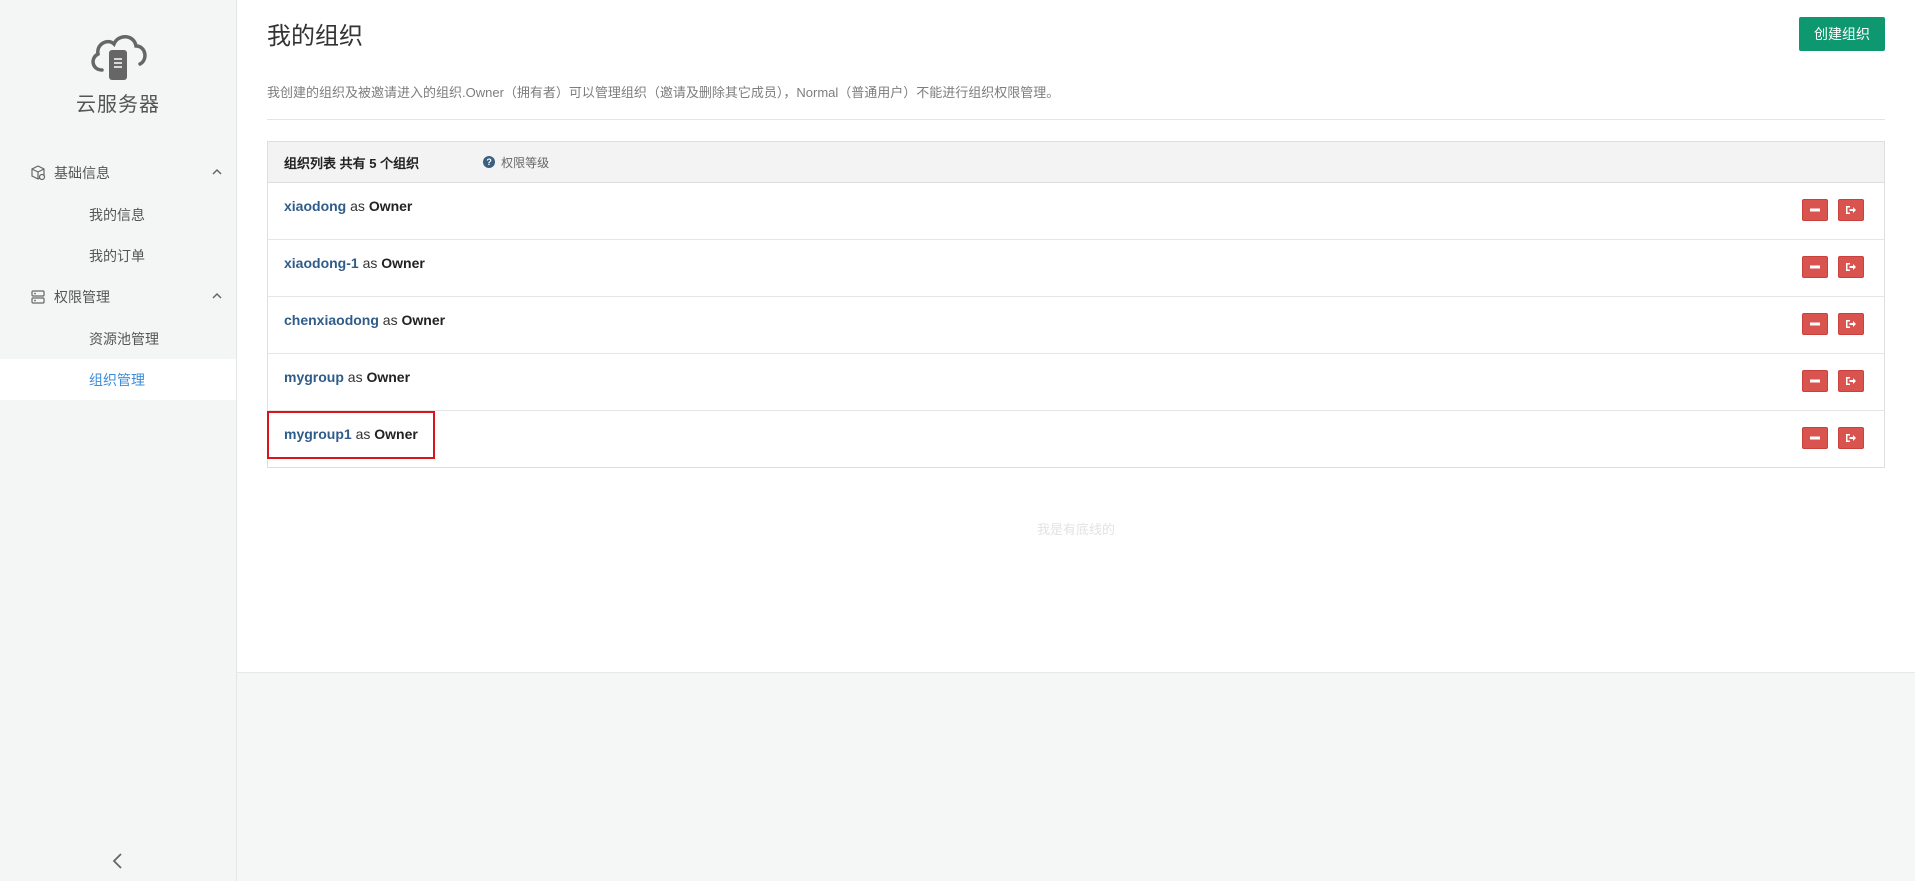 The image size is (1915, 881). I want to click on permission-level-label: 权限等级, so click(525, 162).